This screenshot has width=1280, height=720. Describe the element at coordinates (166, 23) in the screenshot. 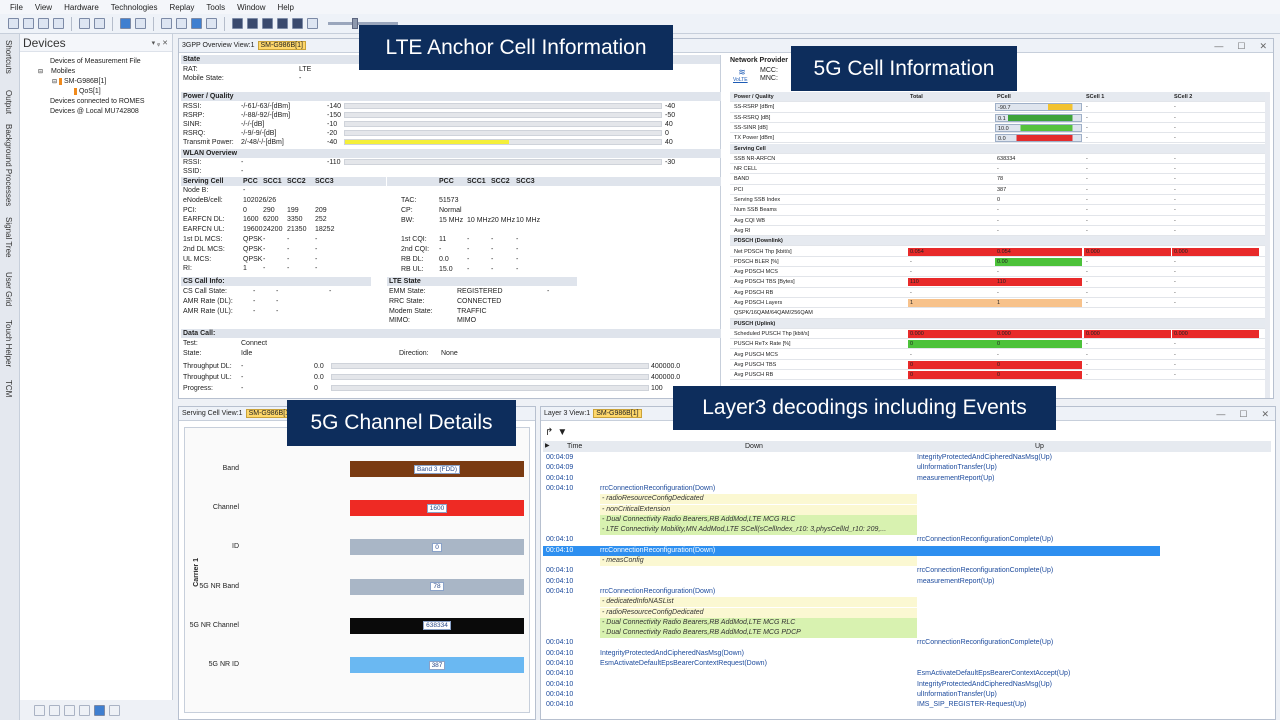

I see `table-icon` at that location.